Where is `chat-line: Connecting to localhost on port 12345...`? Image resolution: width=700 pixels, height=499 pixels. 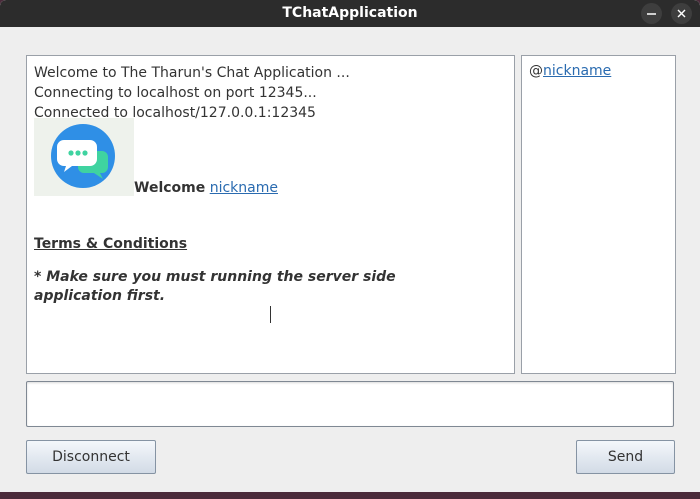 chat-line: Connecting to localhost on port 12345... is located at coordinates (175, 93).